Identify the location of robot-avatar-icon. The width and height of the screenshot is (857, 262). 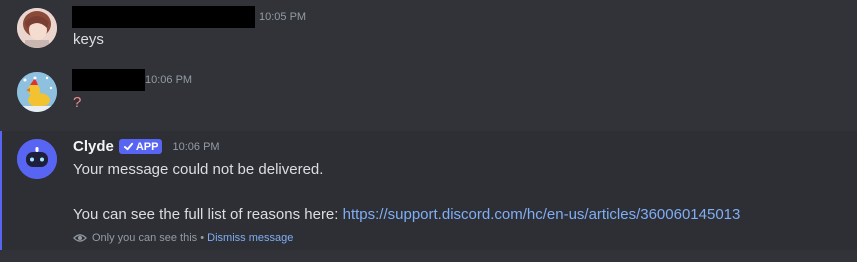
(37, 159).